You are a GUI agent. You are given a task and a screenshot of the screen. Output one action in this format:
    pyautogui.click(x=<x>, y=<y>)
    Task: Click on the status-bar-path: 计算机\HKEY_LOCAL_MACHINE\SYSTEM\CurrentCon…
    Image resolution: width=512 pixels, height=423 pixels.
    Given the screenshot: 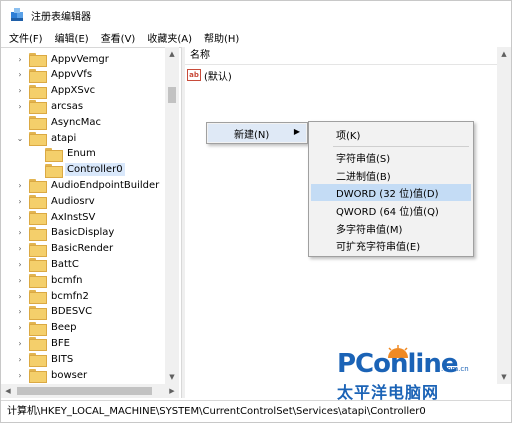 What is the action you would take?
    pyautogui.click(x=256, y=411)
    